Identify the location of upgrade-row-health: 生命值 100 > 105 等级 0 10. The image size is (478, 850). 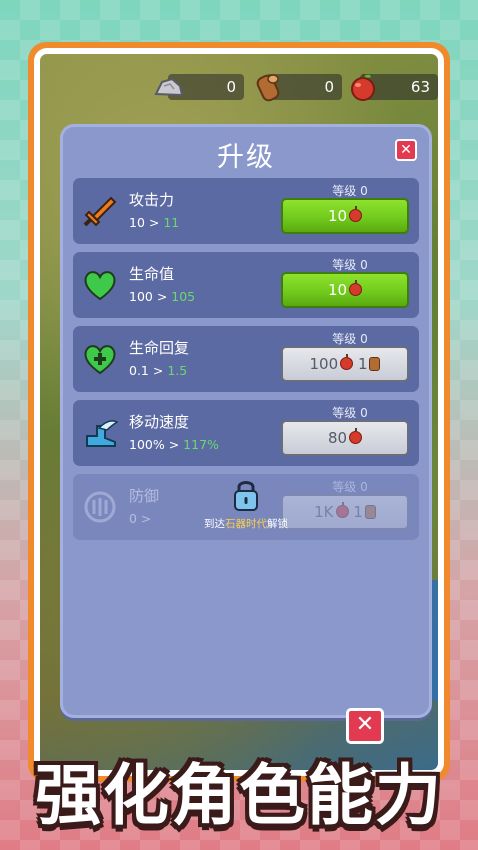
(246, 285).